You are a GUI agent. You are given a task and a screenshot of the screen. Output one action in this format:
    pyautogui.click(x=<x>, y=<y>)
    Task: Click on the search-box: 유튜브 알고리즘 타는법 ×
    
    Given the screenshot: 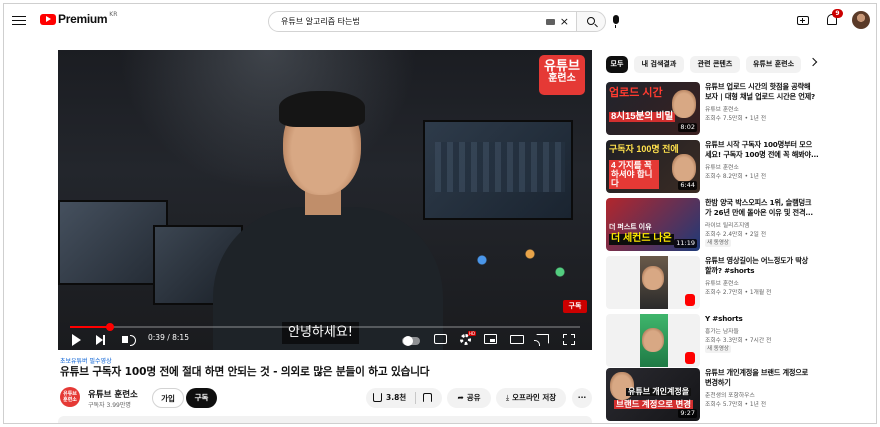 What is the action you would take?
    pyautogui.click(x=424, y=21)
    